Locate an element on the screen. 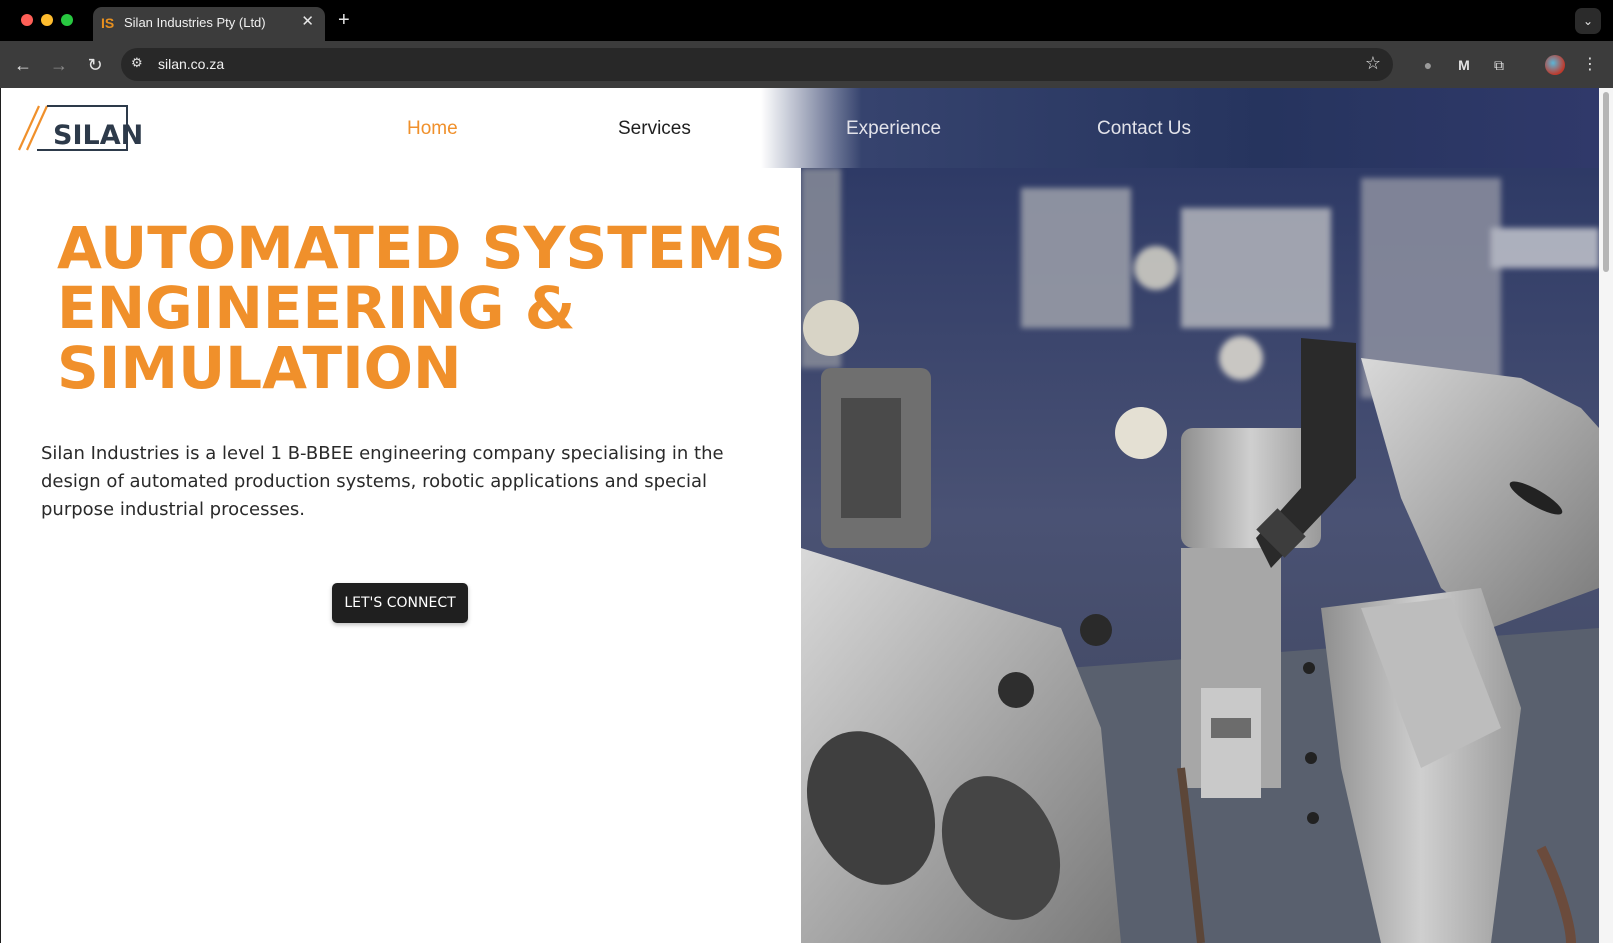 The width and height of the screenshot is (1613, 943). nav-experience-link: Experience is located at coordinates (893, 129).